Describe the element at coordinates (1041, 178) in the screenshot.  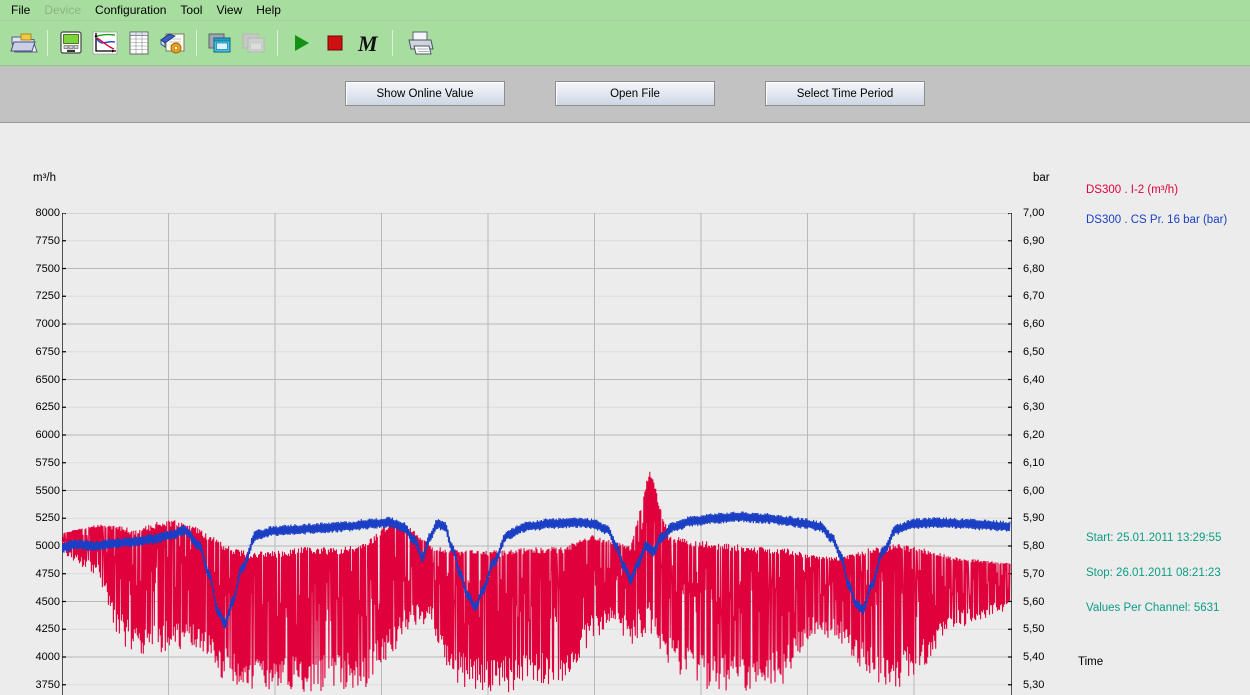
I see `right-axis-unit-label: bar` at that location.